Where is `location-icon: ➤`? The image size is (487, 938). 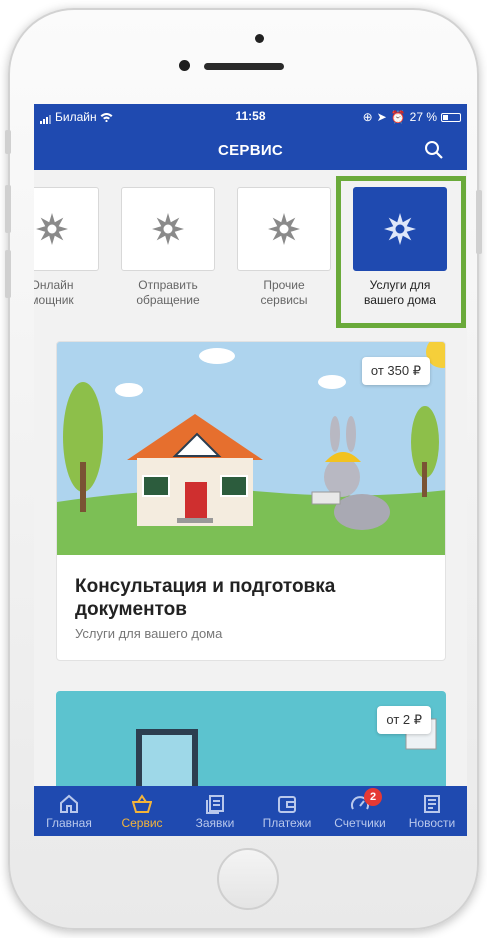 location-icon: ➤ is located at coordinates (381, 117).